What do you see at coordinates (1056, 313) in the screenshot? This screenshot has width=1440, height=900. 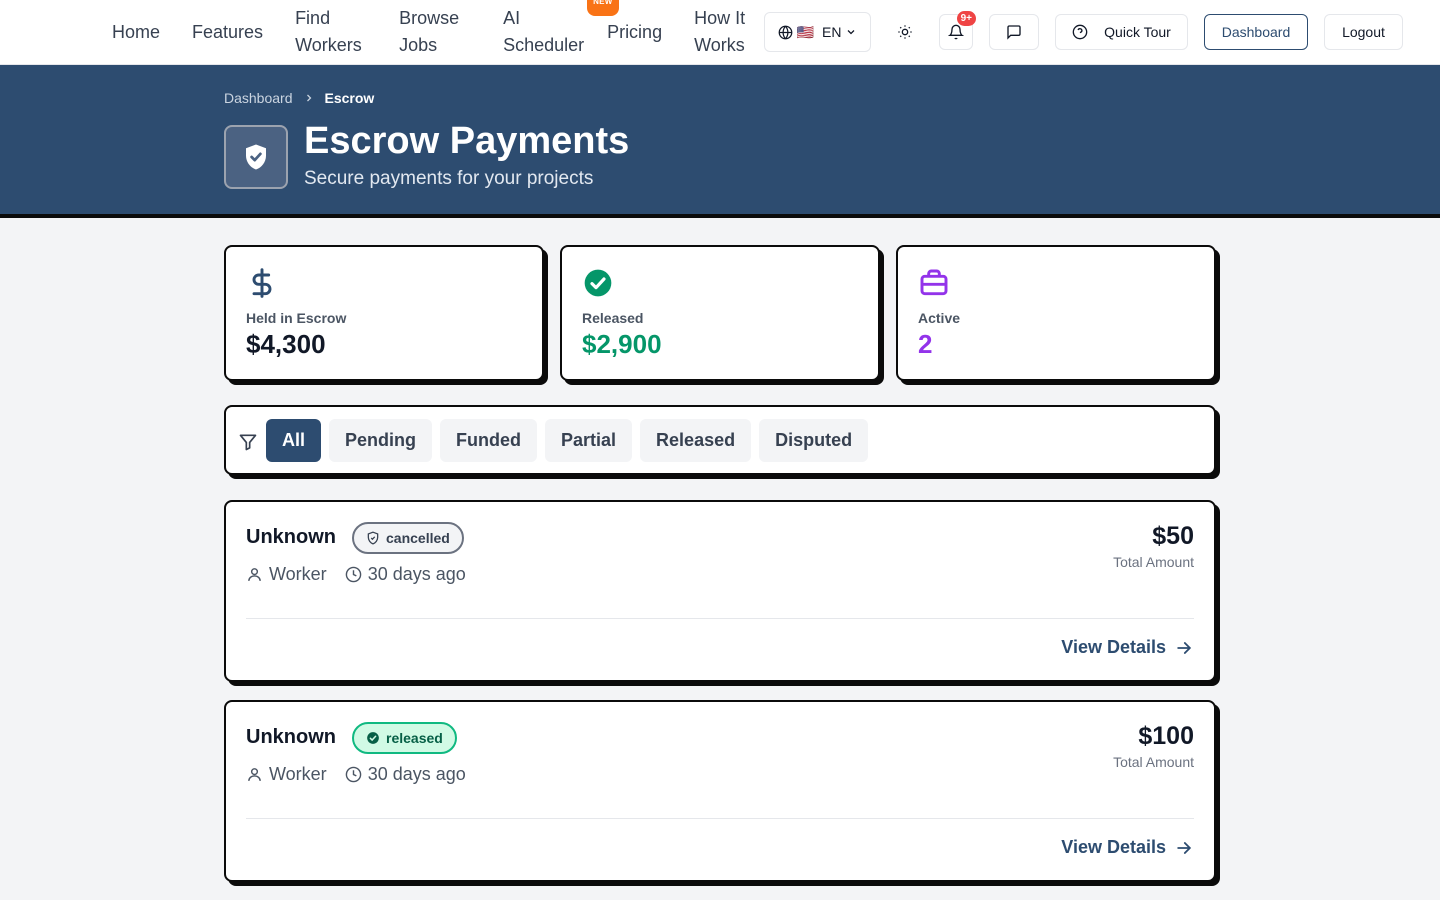 I see `stat-card-active: Active 2` at bounding box center [1056, 313].